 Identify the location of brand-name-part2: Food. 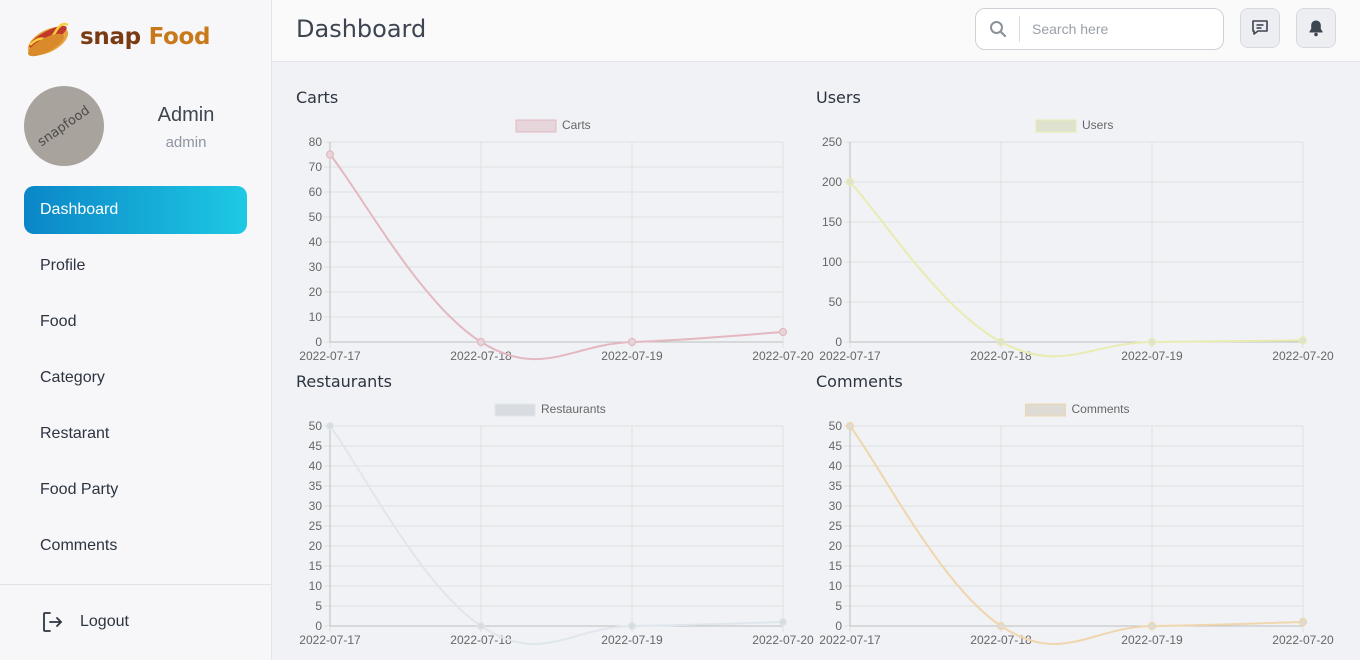
(179, 37).